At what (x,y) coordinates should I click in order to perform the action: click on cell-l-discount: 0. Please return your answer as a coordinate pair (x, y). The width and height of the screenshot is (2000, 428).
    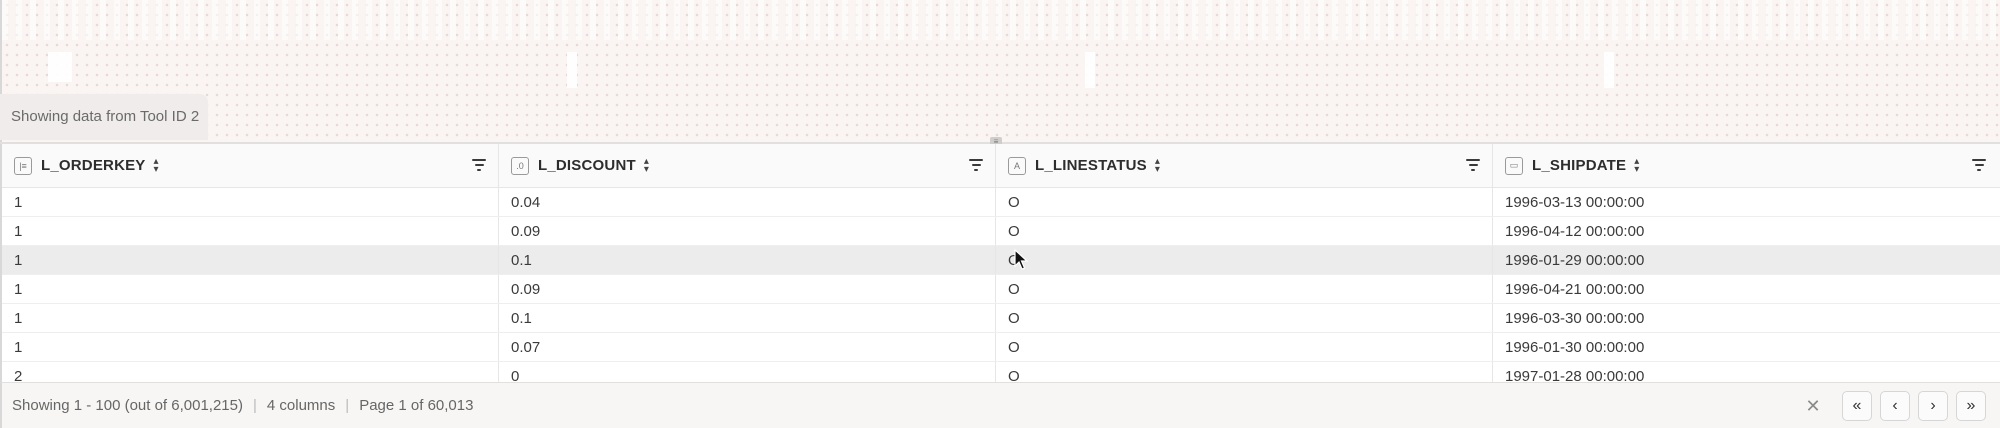
    Looking at the image, I should click on (747, 372).